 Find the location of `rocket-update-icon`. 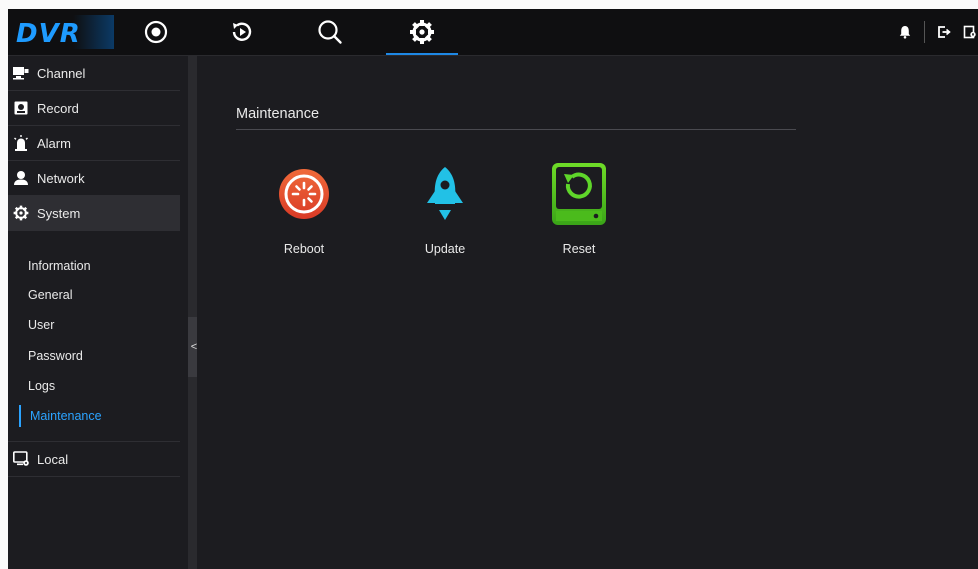

rocket-update-icon is located at coordinates (445, 194).